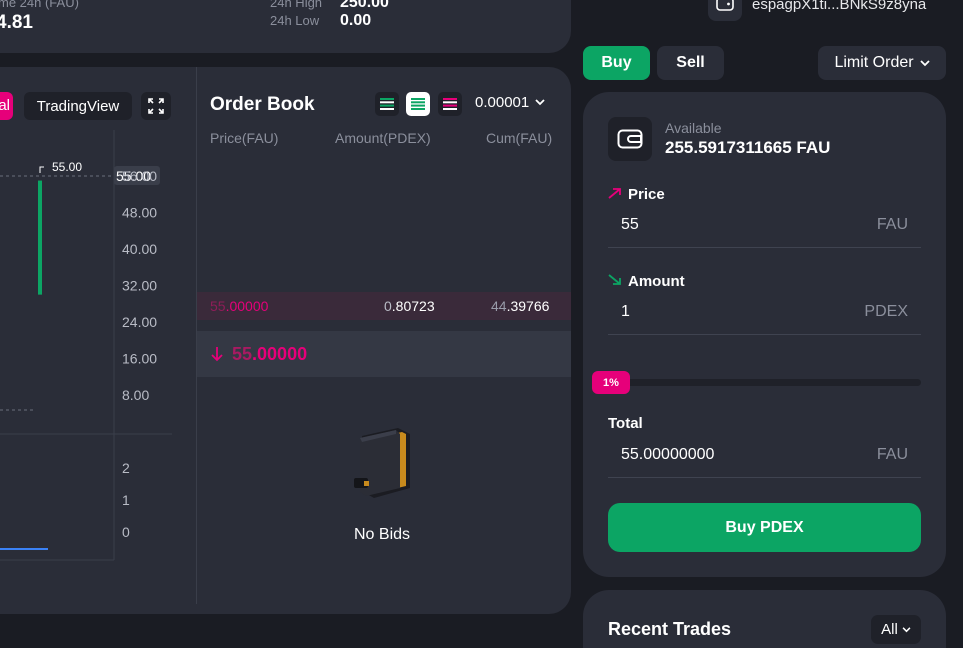 This screenshot has width=963, height=648. Describe the element at coordinates (892, 224) in the screenshot. I see `price-unit: FAU` at that location.